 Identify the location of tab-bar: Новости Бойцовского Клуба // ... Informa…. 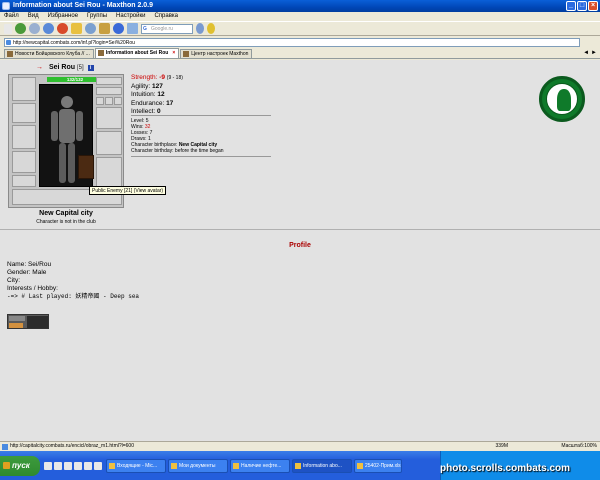
(300, 53).